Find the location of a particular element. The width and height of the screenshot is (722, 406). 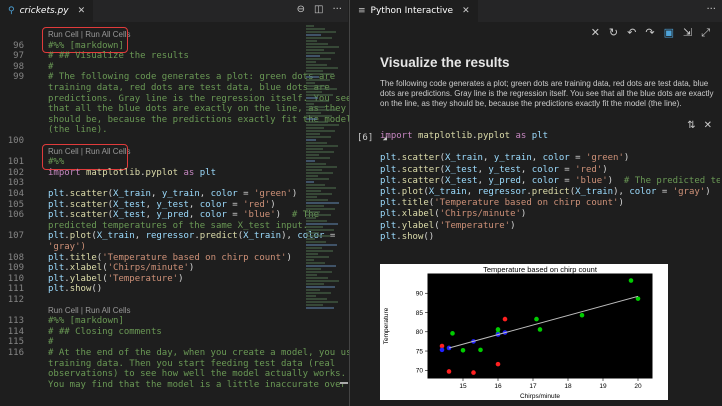

tab-python-interactive: ≡ Python Interactive ✕ is located at coordinates (414, 11).